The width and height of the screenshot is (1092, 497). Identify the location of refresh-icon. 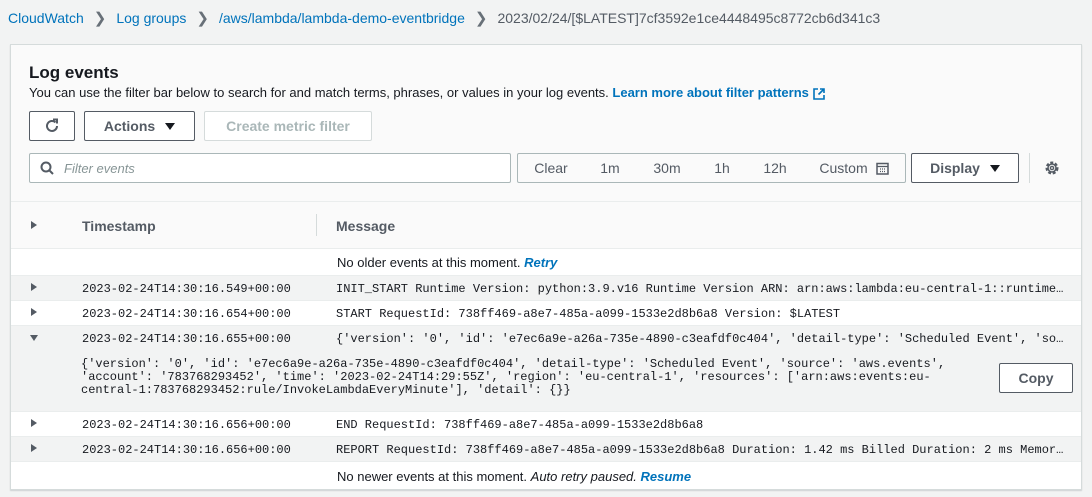
(52, 125).